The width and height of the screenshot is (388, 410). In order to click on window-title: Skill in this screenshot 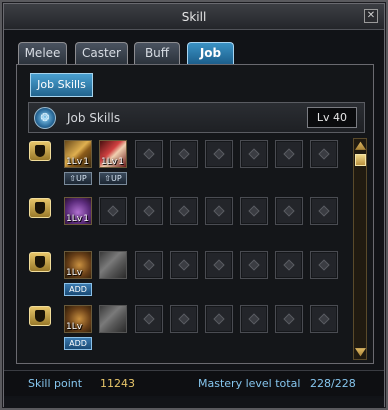, I will do `click(194, 17)`.